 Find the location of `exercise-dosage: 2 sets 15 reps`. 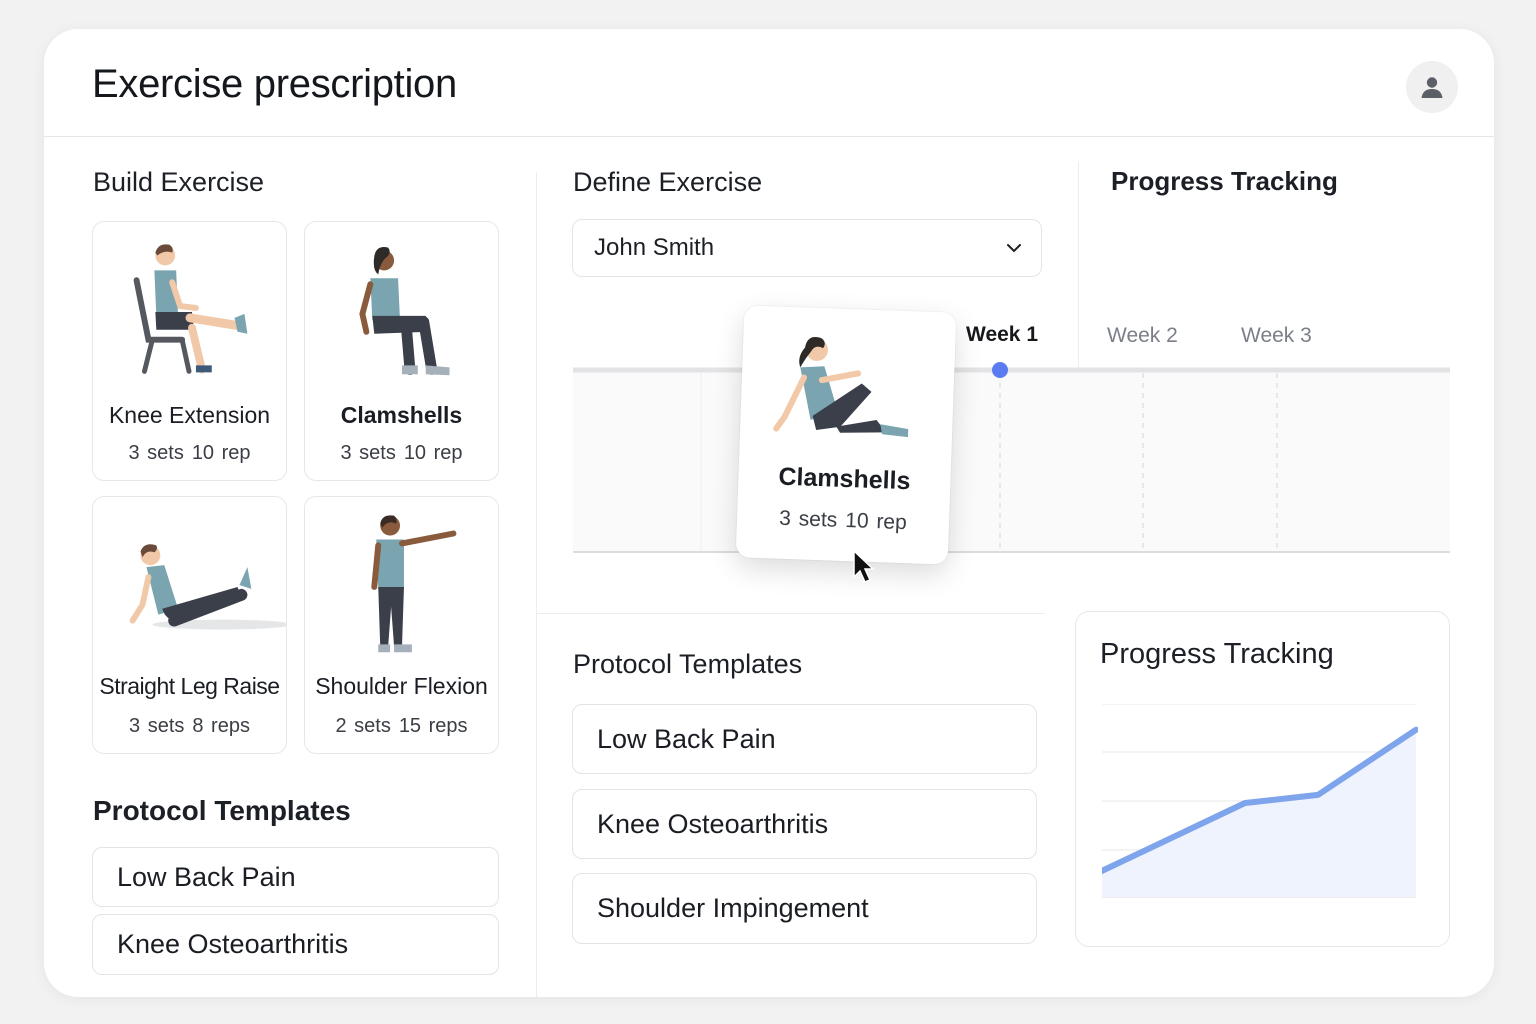

exercise-dosage: 2 sets 15 reps is located at coordinates (401, 726).